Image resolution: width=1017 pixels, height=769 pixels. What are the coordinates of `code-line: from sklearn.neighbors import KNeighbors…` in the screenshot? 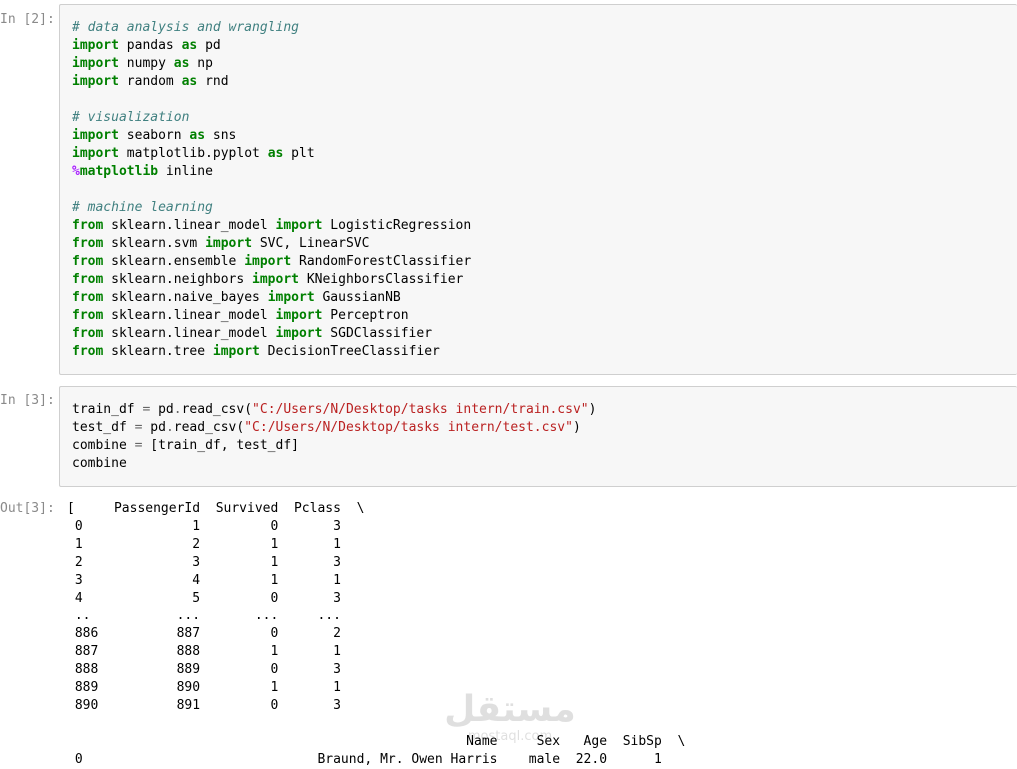 It's located at (544, 280).